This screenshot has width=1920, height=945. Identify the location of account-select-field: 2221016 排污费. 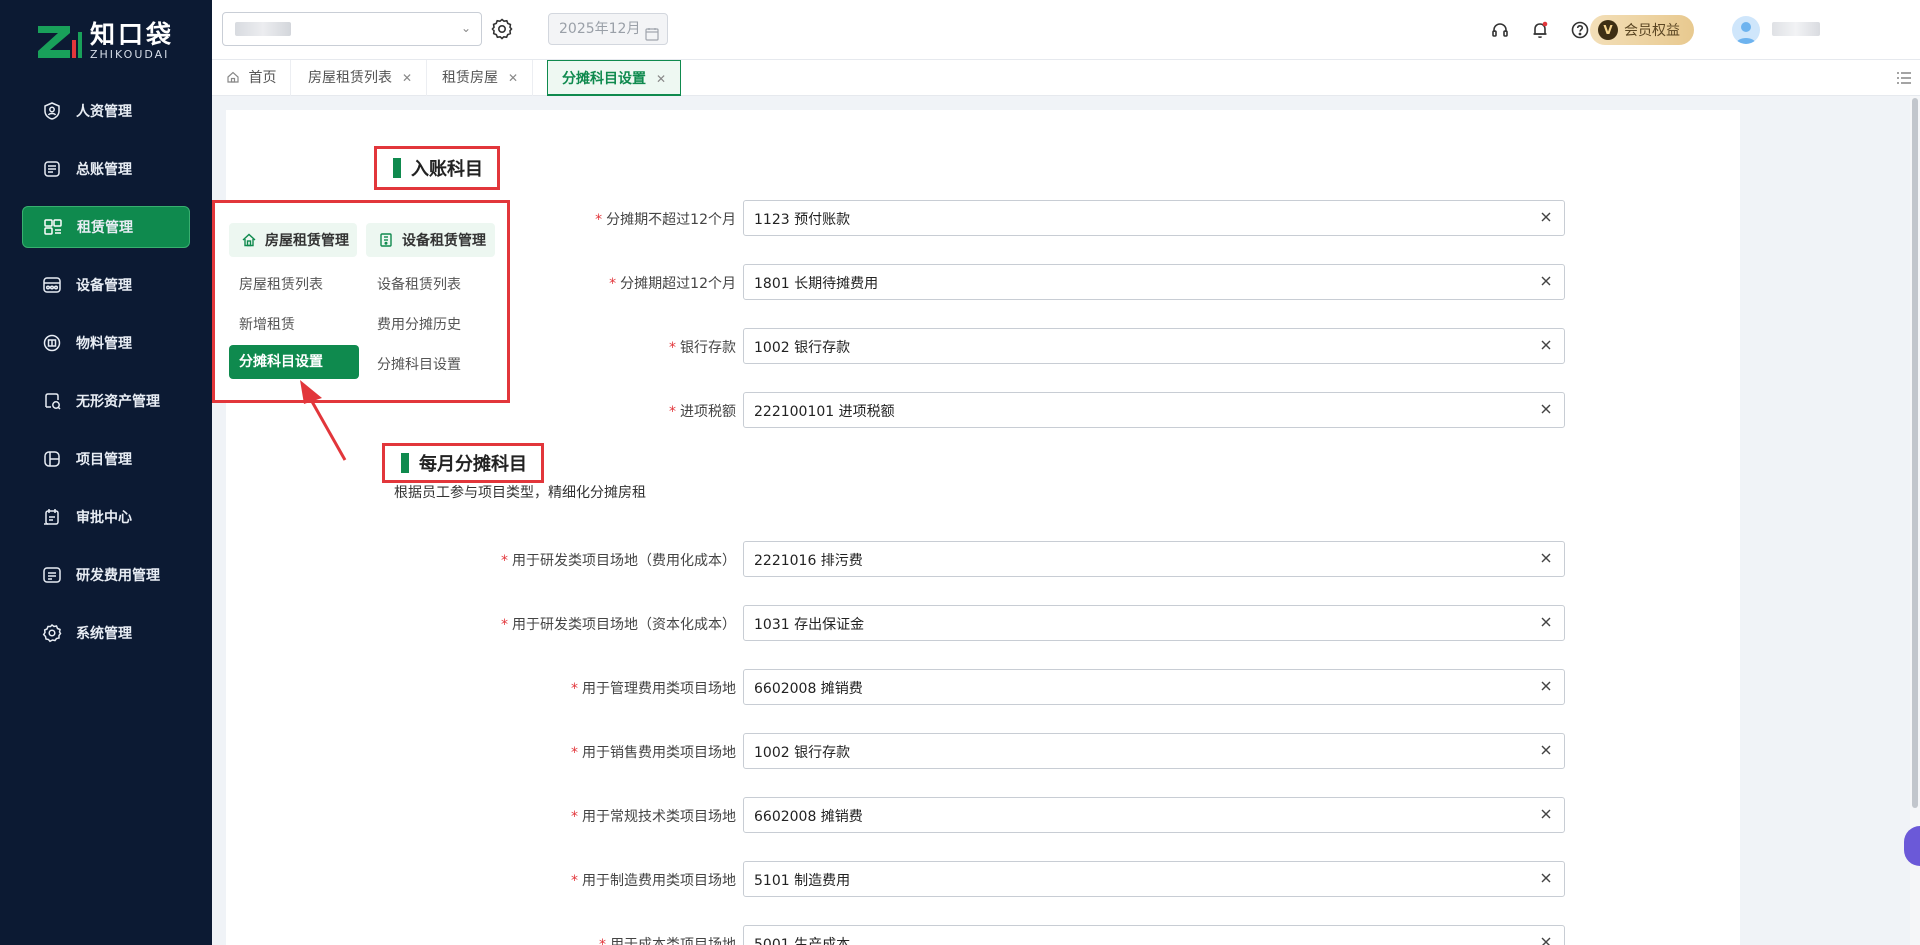
(1154, 559).